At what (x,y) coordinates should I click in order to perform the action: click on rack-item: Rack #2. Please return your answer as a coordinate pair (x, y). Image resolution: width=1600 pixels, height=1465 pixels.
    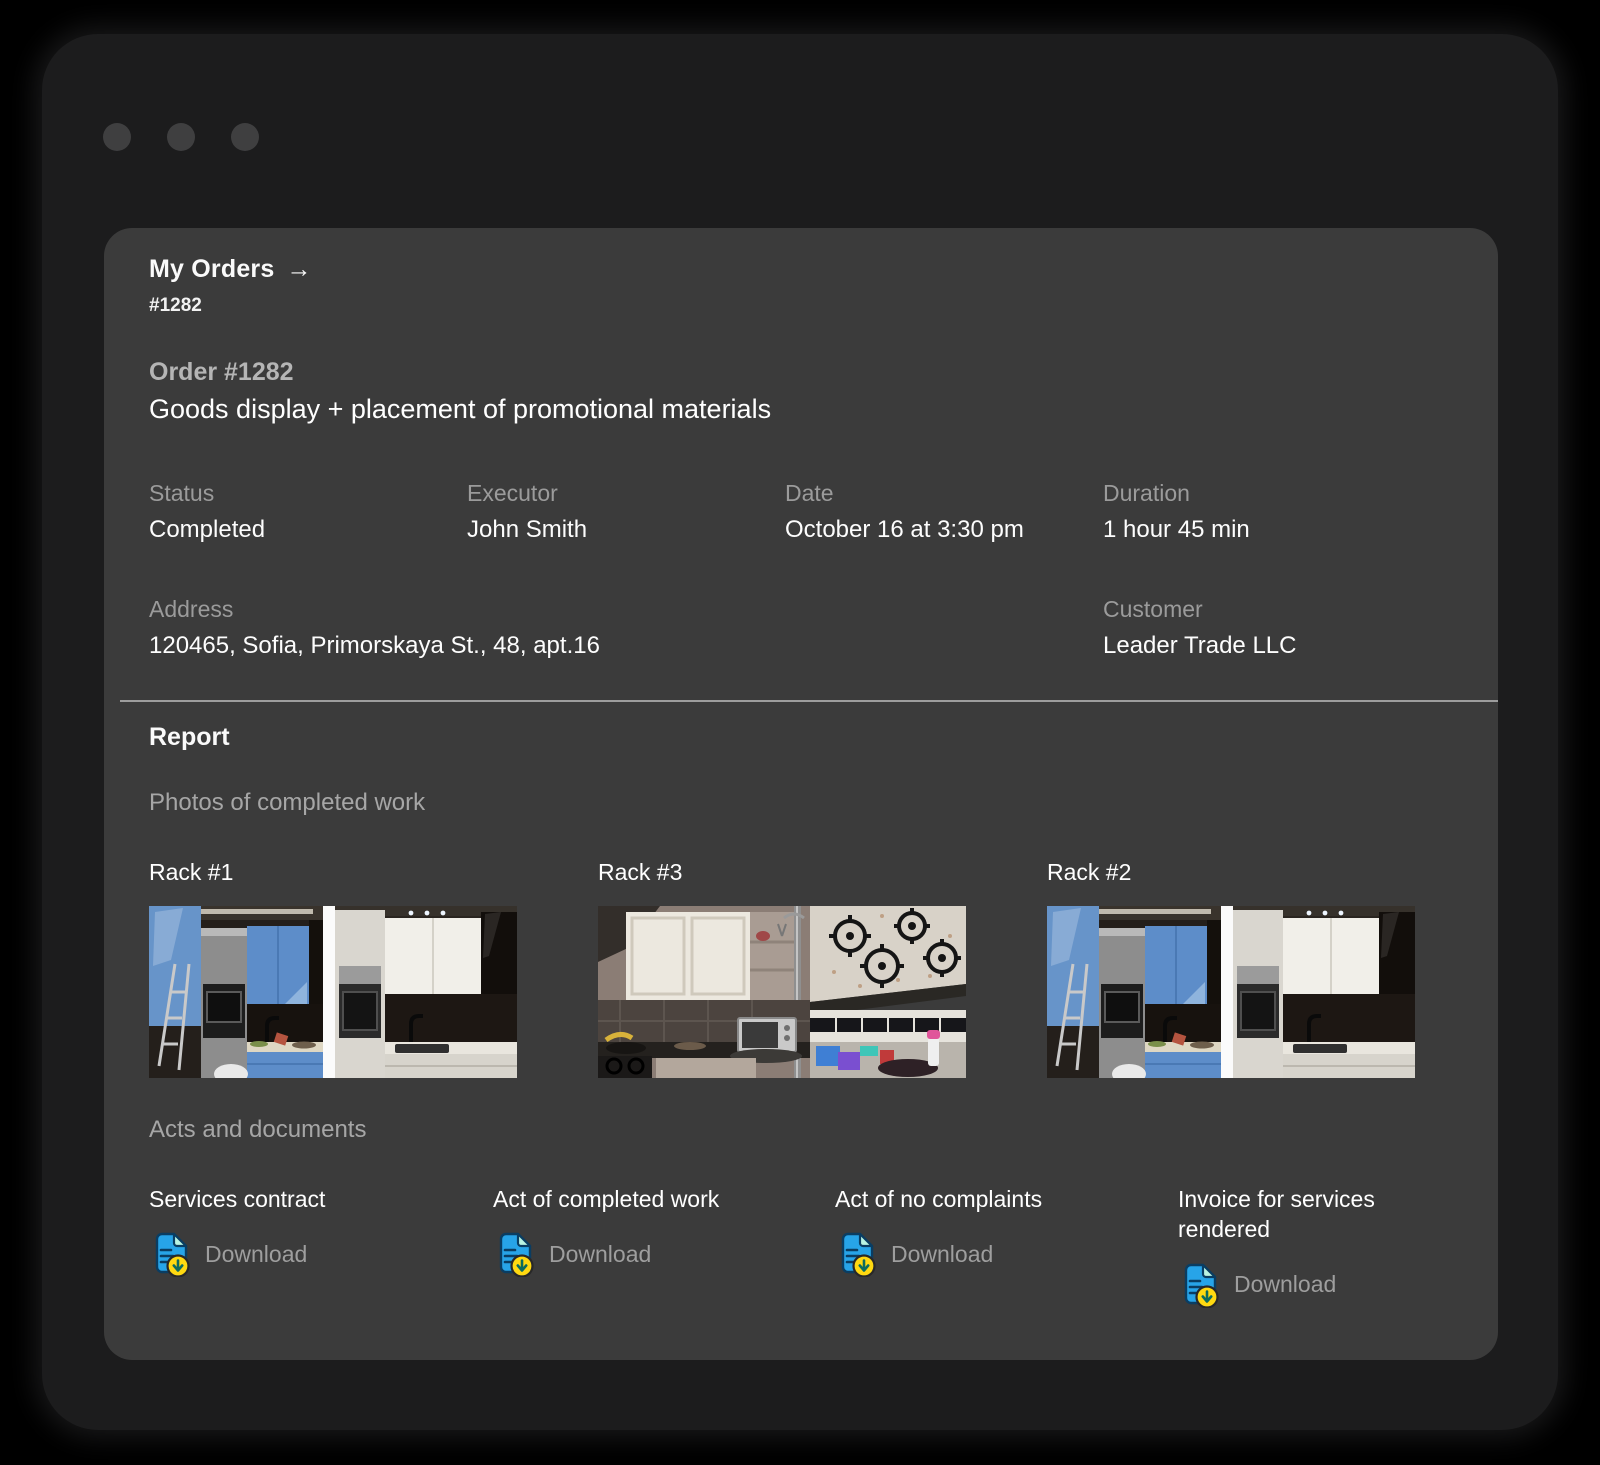
    Looking at the image, I should click on (1231, 968).